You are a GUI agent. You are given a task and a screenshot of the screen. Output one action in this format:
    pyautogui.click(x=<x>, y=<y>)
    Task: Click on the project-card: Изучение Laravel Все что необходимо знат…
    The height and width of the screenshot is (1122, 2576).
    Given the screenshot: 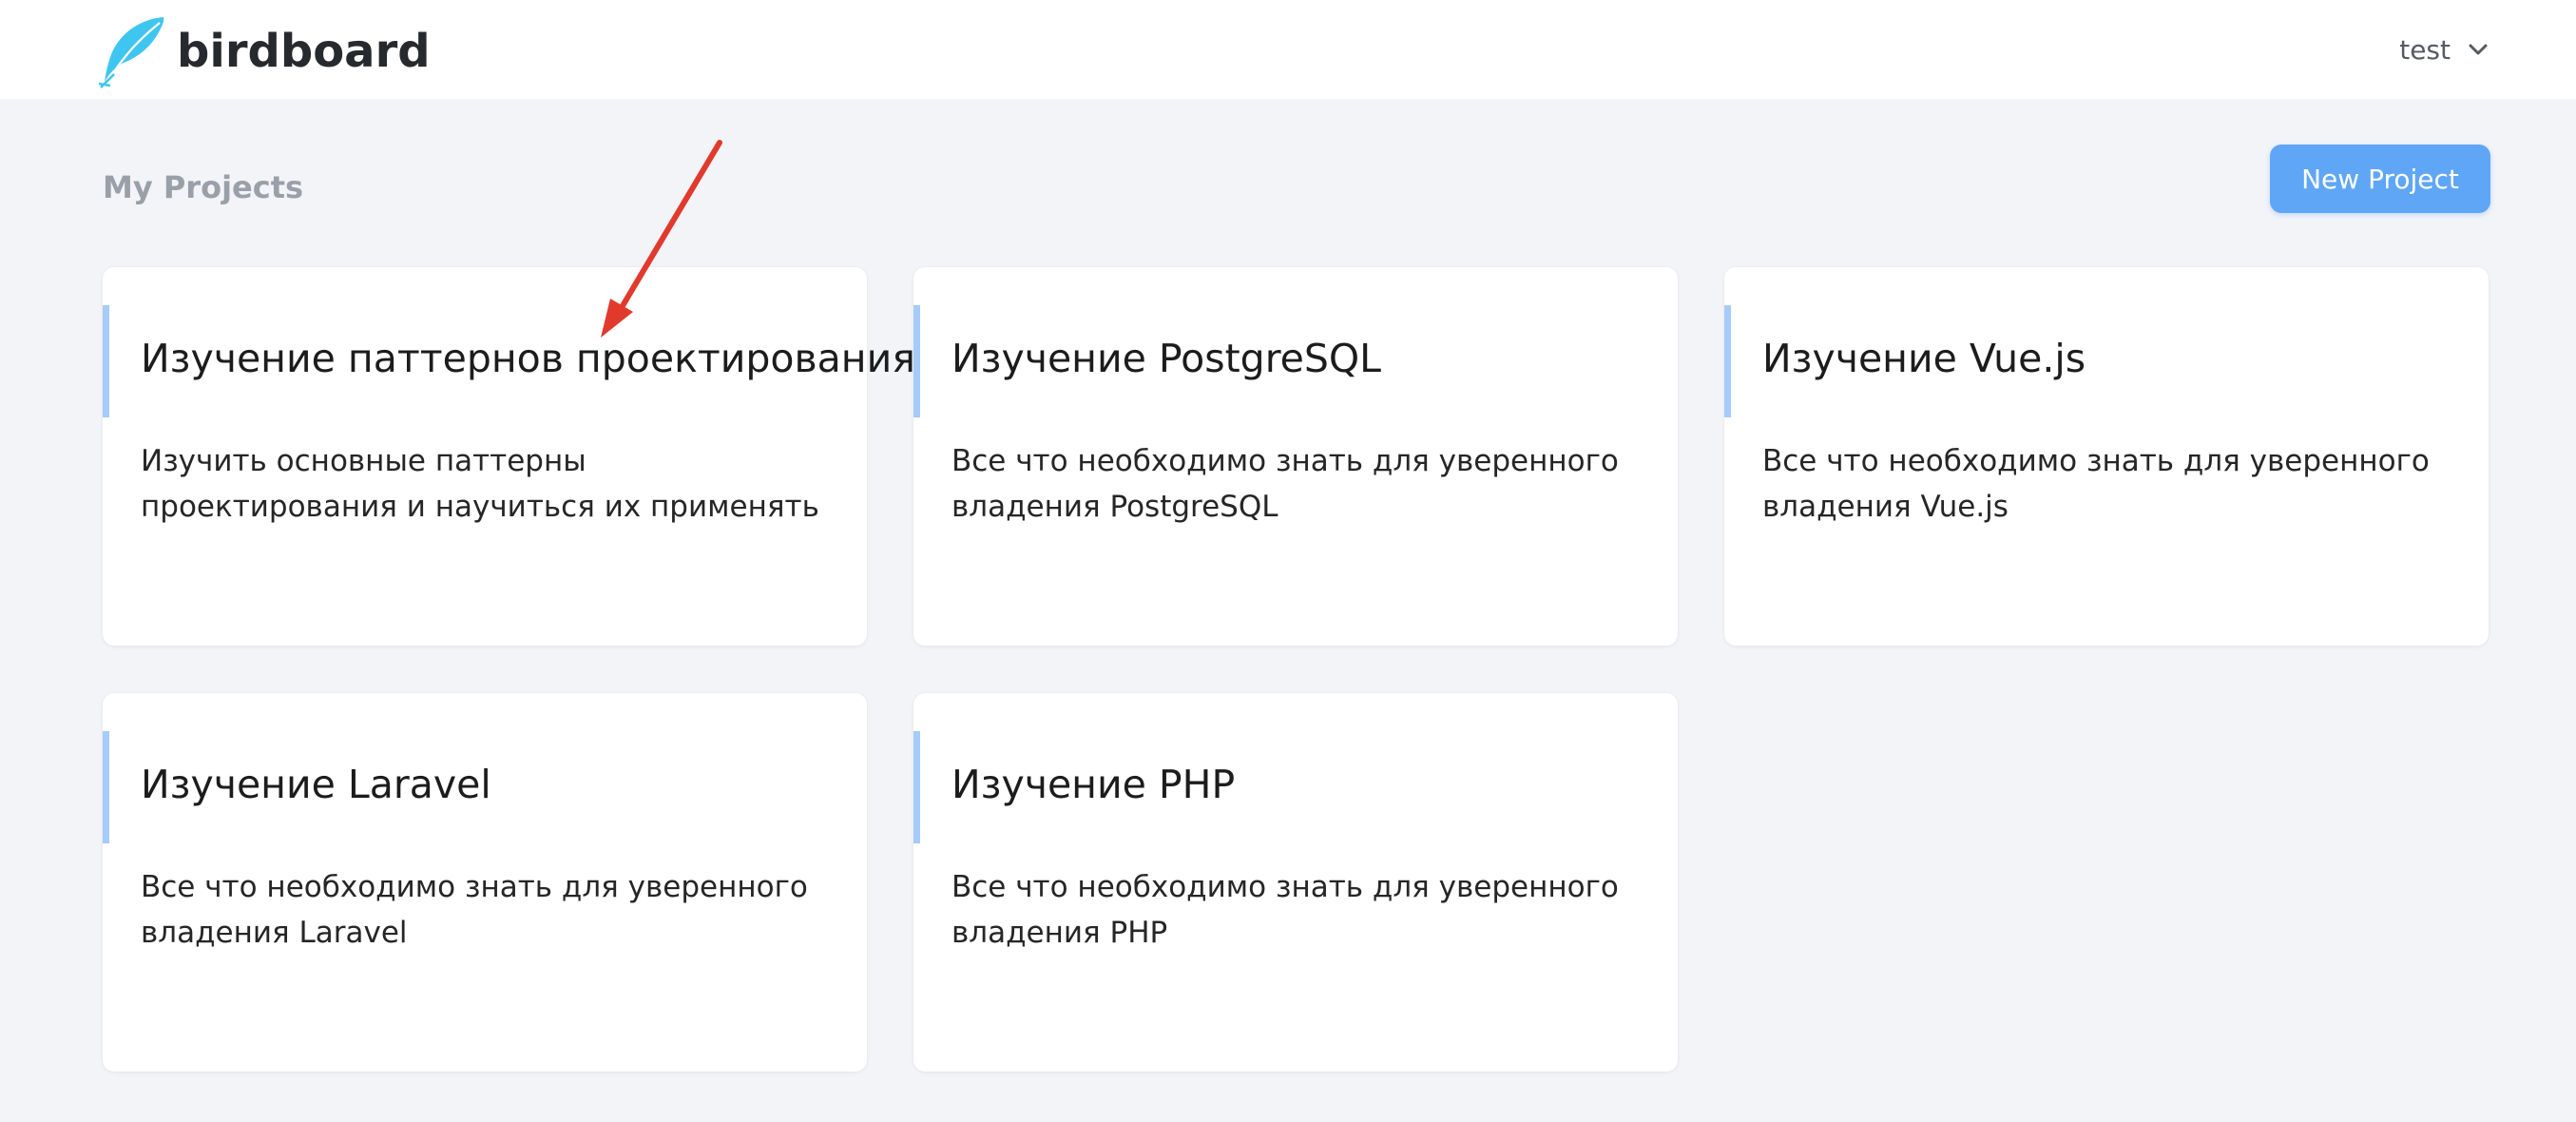 What is the action you would take?
    pyautogui.click(x=485, y=882)
    